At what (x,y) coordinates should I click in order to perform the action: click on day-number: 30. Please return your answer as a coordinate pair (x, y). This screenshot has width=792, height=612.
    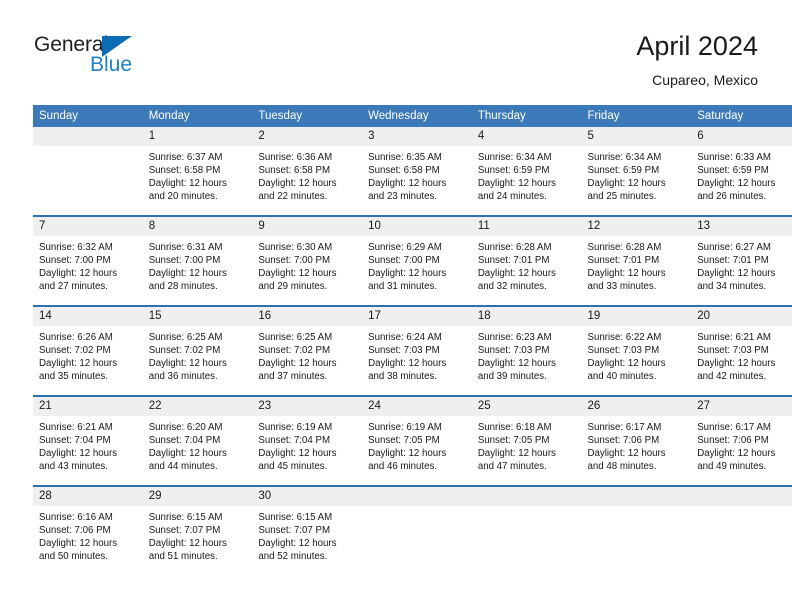
    Looking at the image, I should click on (307, 496).